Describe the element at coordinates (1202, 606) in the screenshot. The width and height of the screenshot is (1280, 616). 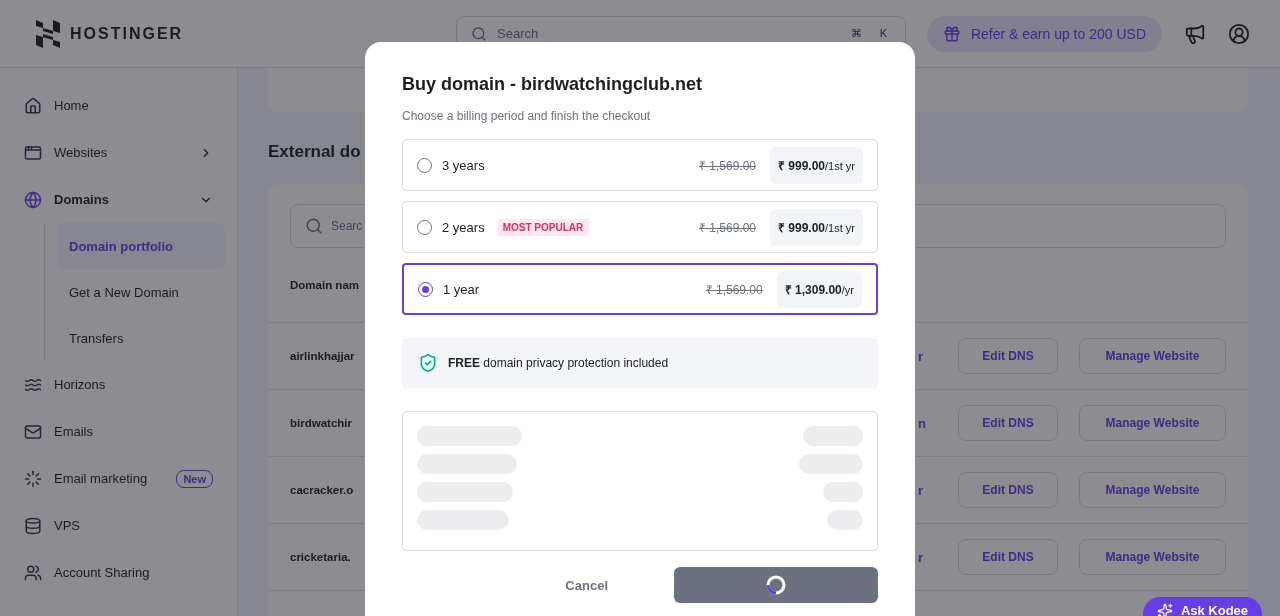
I see `ask-kodee-button: Ask Kodee` at that location.